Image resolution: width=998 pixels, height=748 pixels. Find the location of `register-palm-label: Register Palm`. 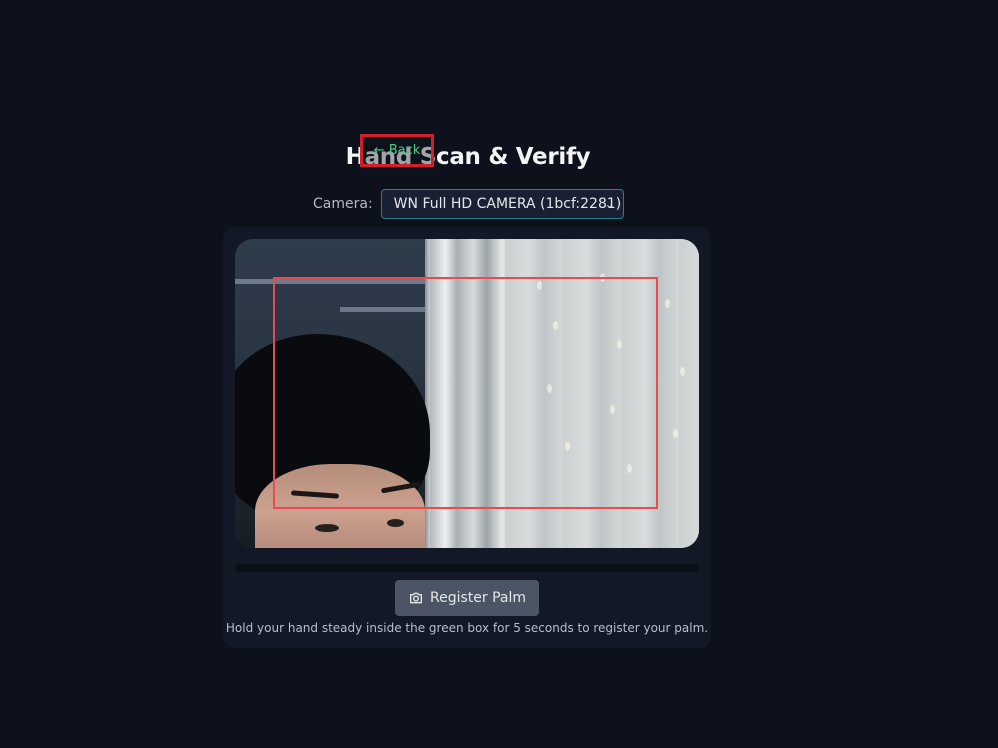

register-palm-label: Register Palm is located at coordinates (477, 598).